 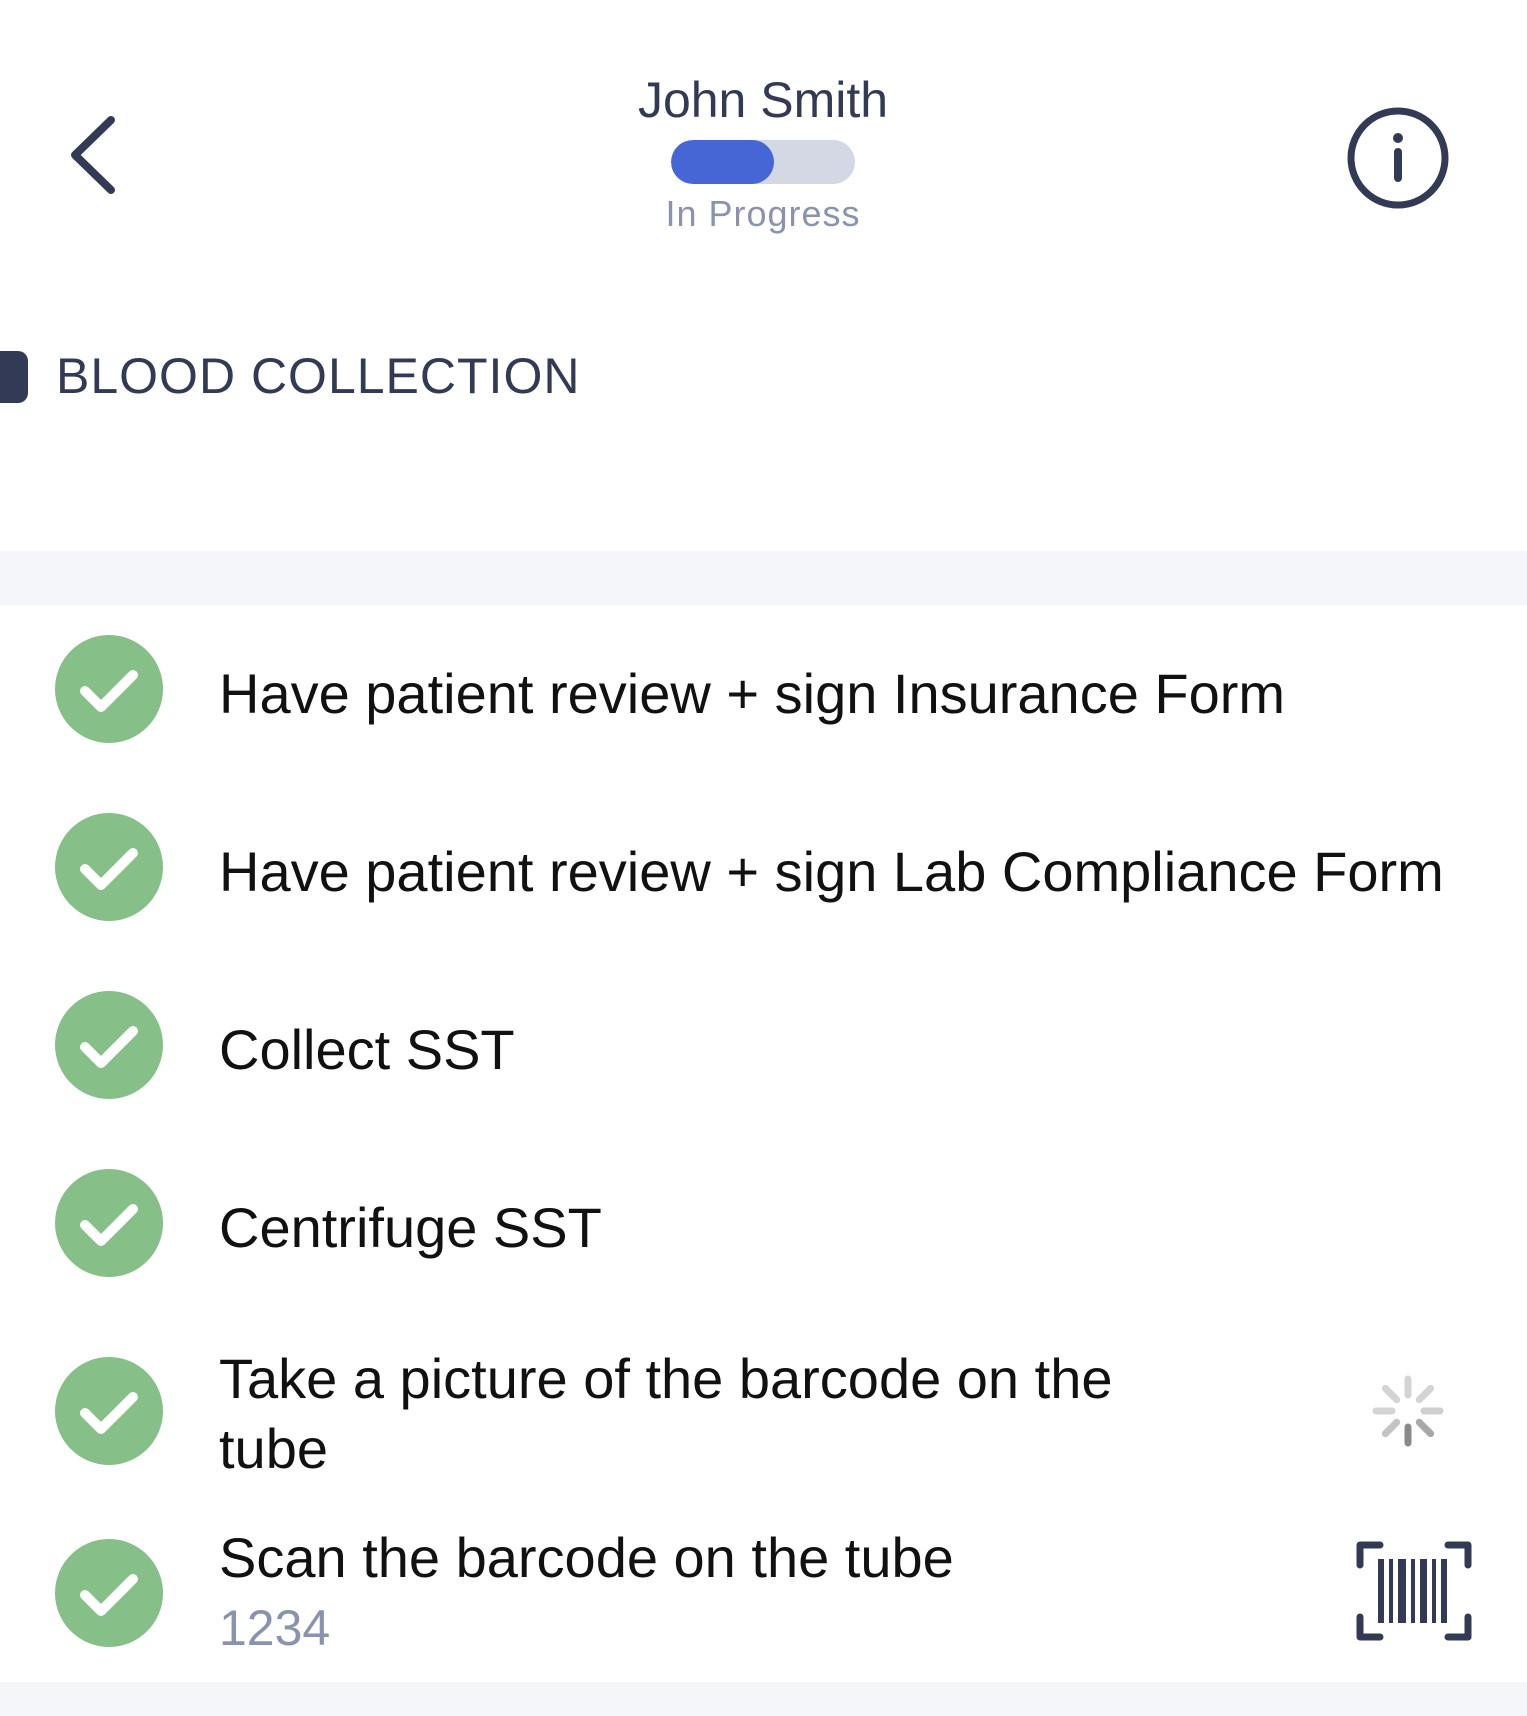 What do you see at coordinates (763, 1046) in the screenshot?
I see `task-item: Collect SST` at bounding box center [763, 1046].